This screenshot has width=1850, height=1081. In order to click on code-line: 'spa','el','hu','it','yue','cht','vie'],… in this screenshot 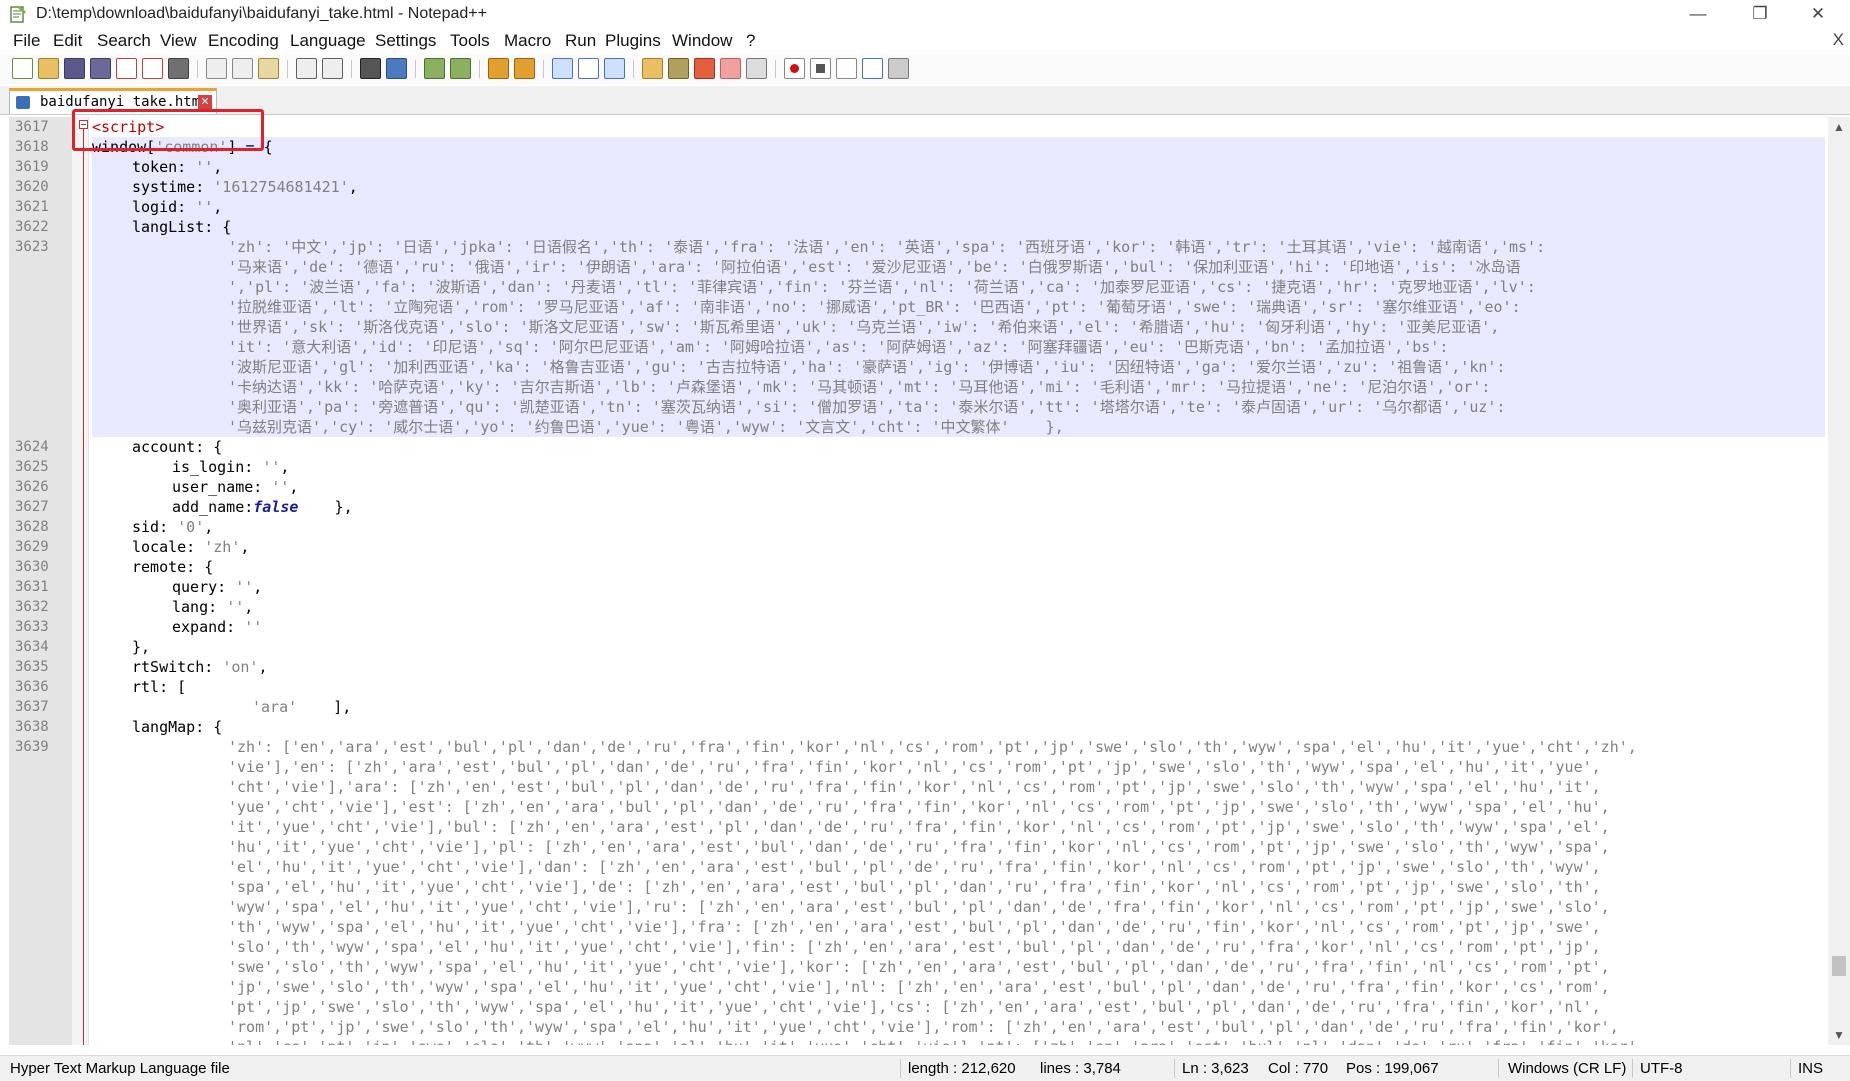, I will do `click(914, 887)`.